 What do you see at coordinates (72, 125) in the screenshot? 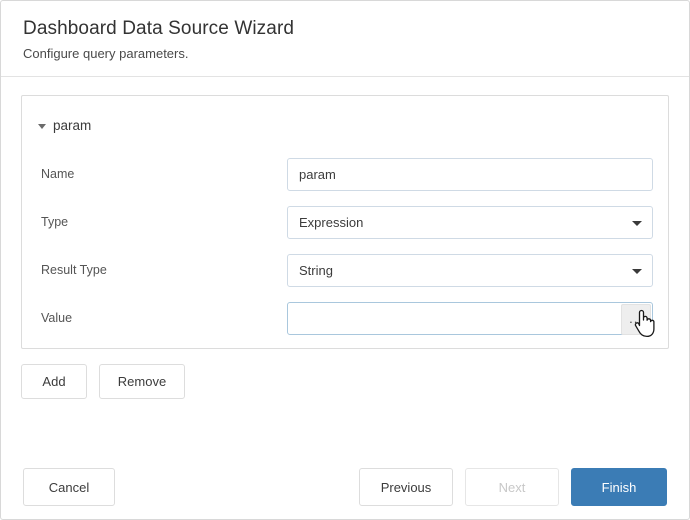
I see `parameter-panel-title: param` at bounding box center [72, 125].